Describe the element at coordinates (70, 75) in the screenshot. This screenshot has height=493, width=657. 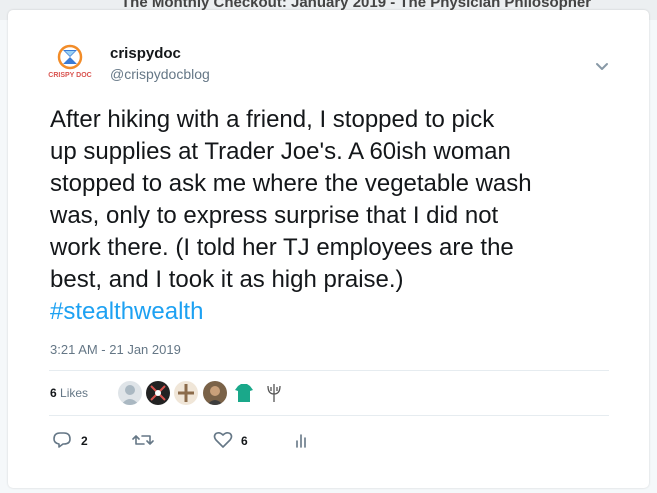
I see `avatar-logo-text: CRISPY DOC` at that location.